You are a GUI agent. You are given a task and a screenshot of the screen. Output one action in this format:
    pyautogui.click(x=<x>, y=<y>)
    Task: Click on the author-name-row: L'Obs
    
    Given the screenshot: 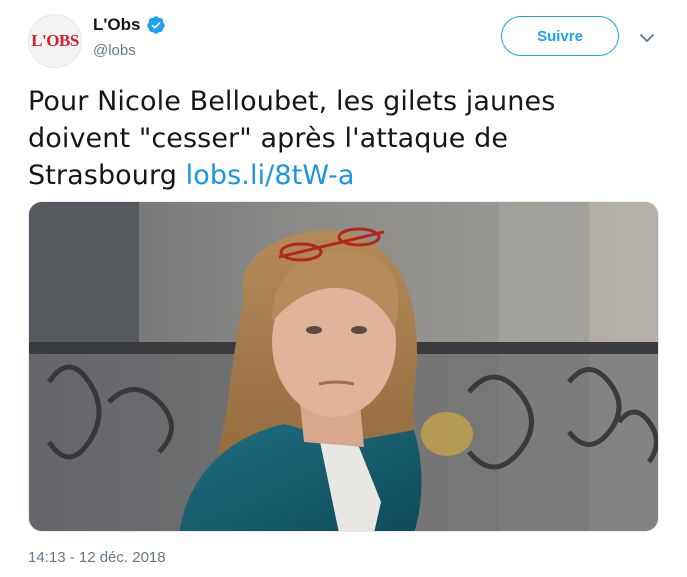 What is the action you would take?
    pyautogui.click(x=129, y=25)
    